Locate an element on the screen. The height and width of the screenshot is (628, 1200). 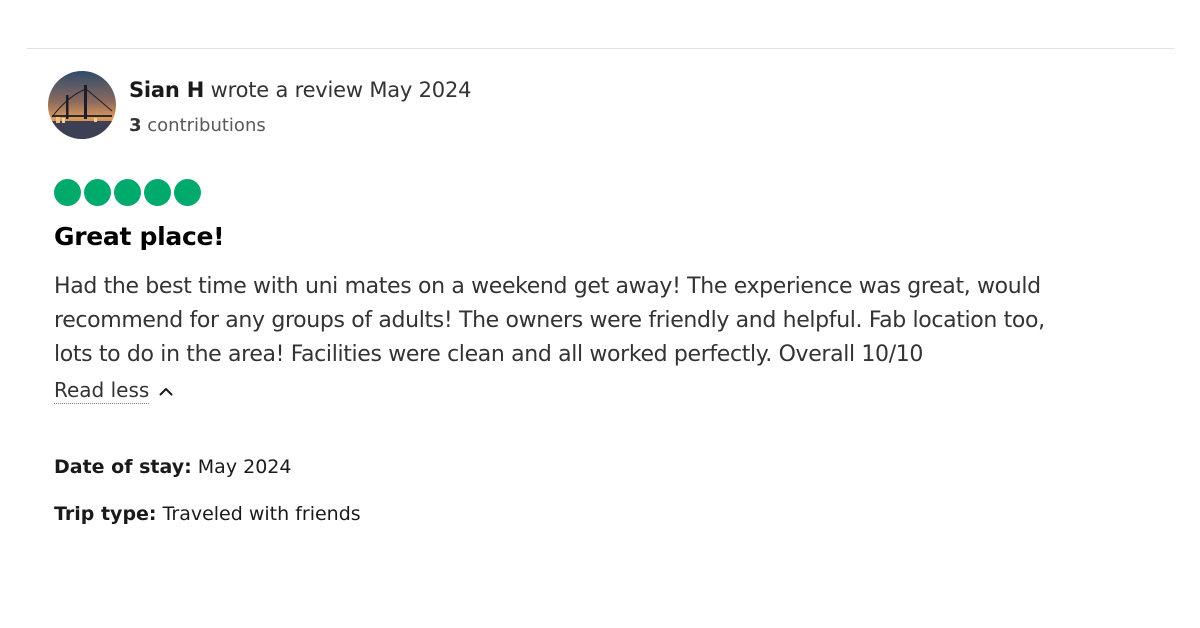
contributions-link: 3 contributions is located at coordinates (197, 125).